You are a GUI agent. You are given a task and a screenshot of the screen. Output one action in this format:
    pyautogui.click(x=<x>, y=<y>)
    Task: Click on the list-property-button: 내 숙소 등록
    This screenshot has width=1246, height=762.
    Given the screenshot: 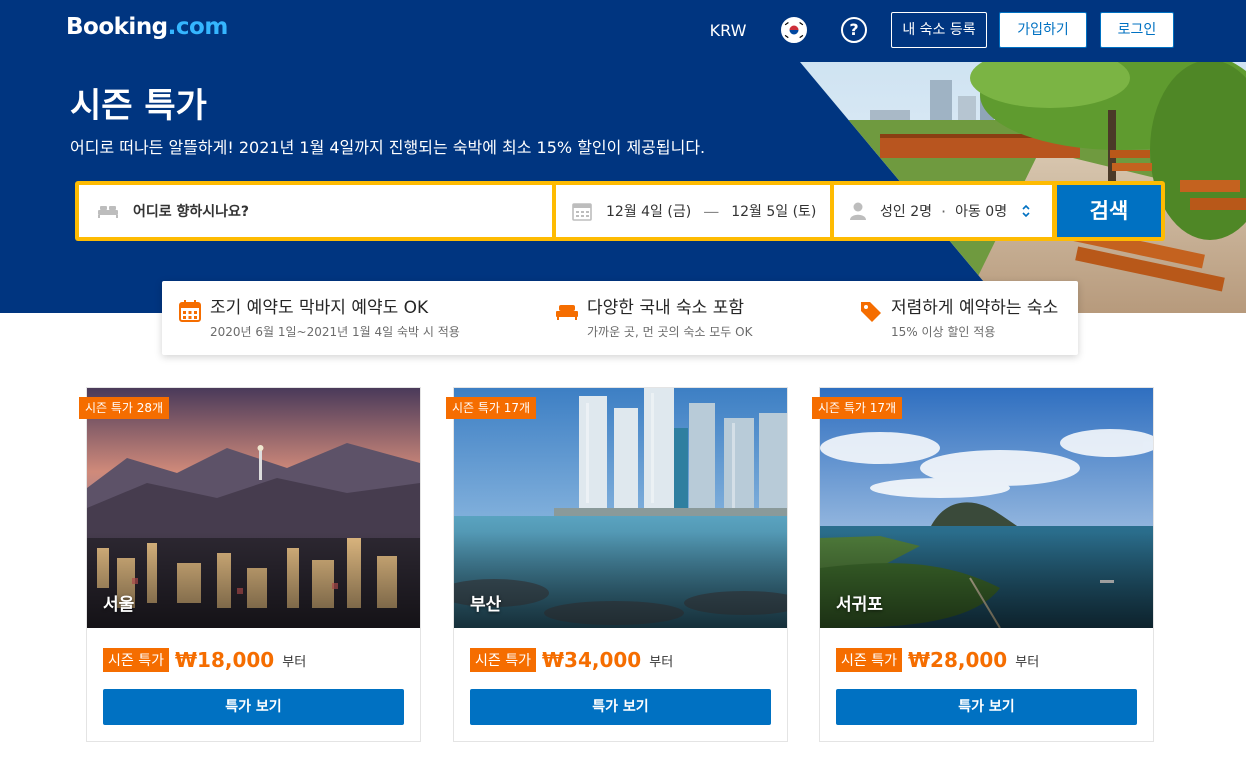 What is the action you would take?
    pyautogui.click(x=939, y=30)
    